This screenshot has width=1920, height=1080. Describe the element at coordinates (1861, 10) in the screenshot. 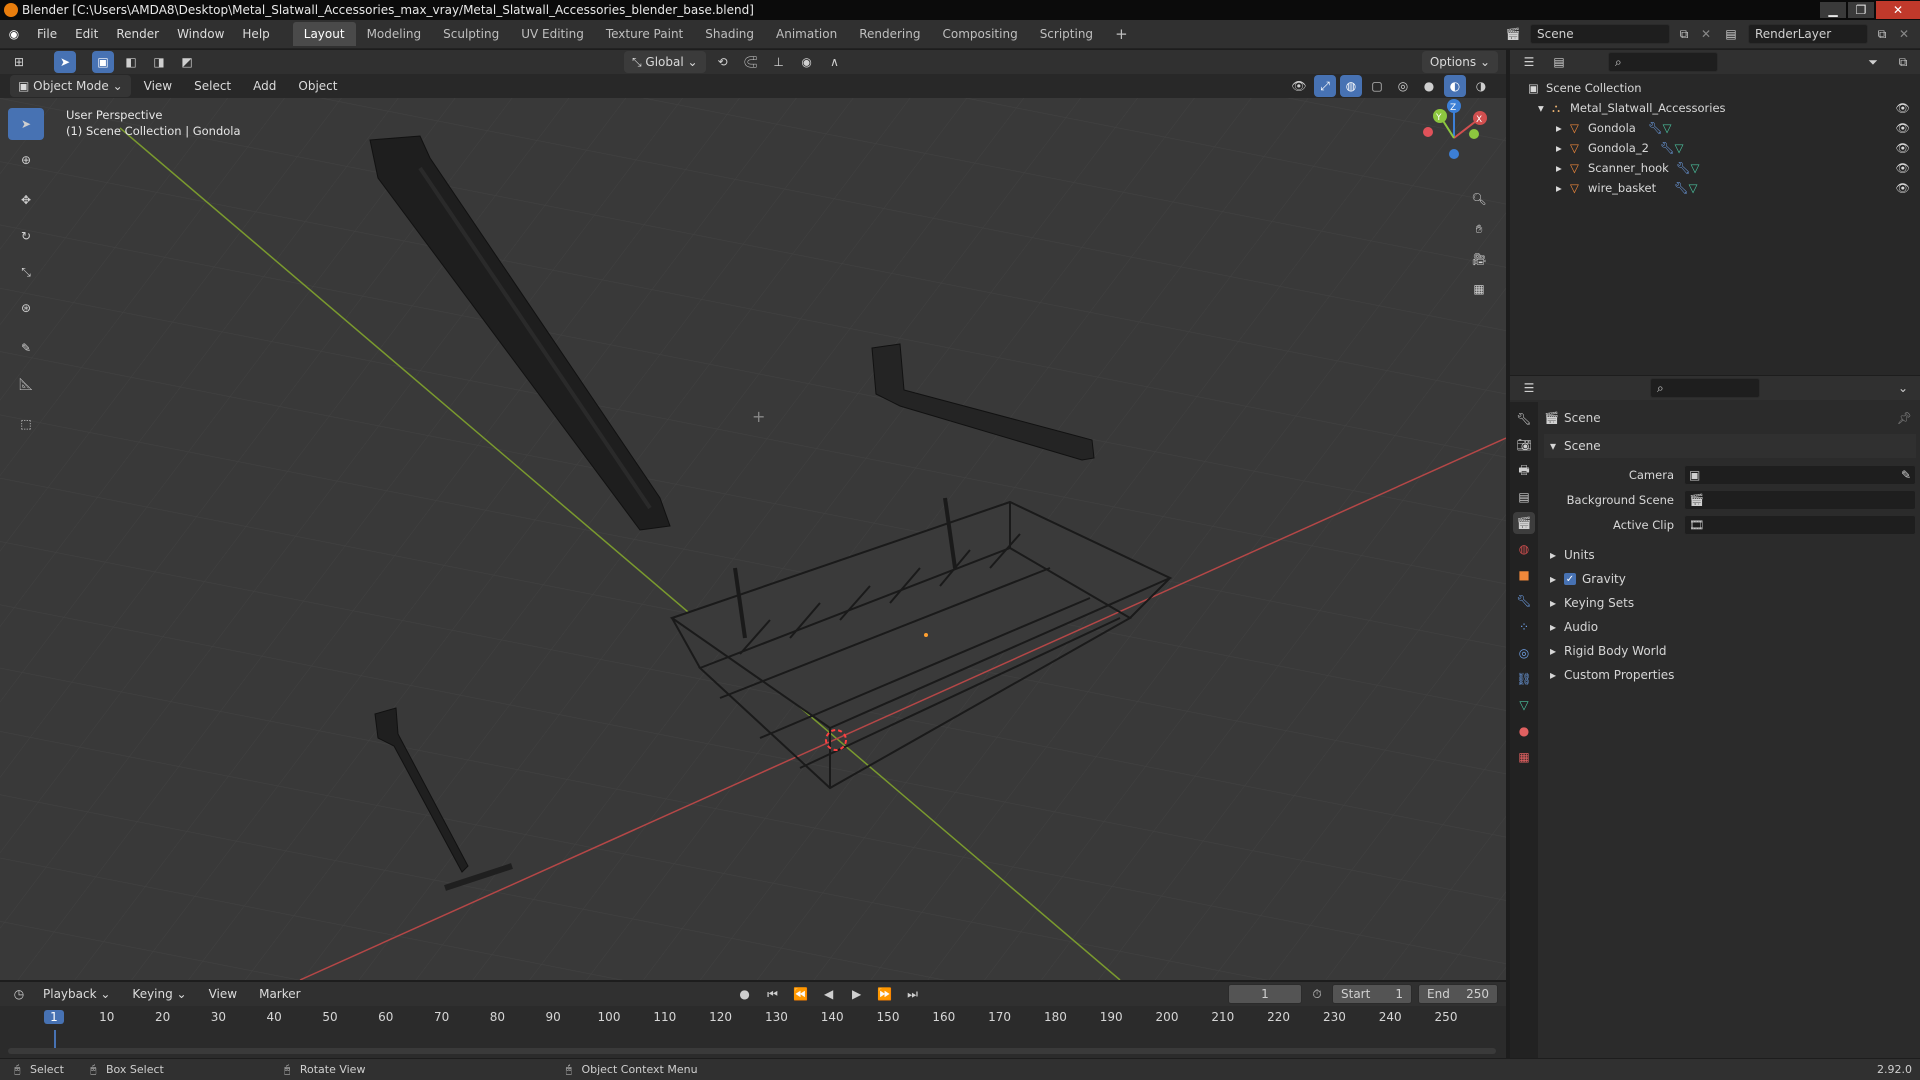

I see `maximize-button: ❐` at that location.